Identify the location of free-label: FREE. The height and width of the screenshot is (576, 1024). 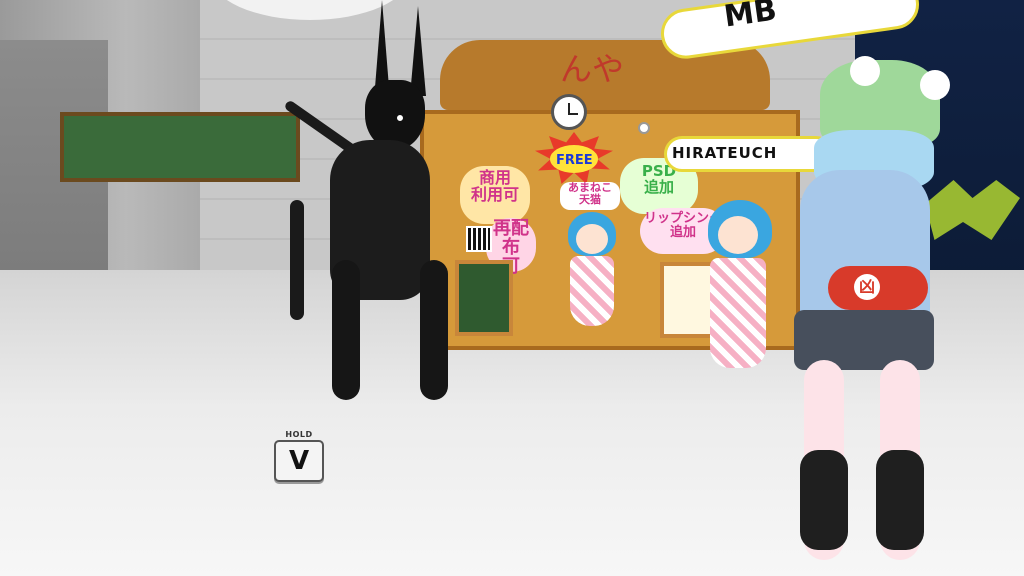
(574, 160).